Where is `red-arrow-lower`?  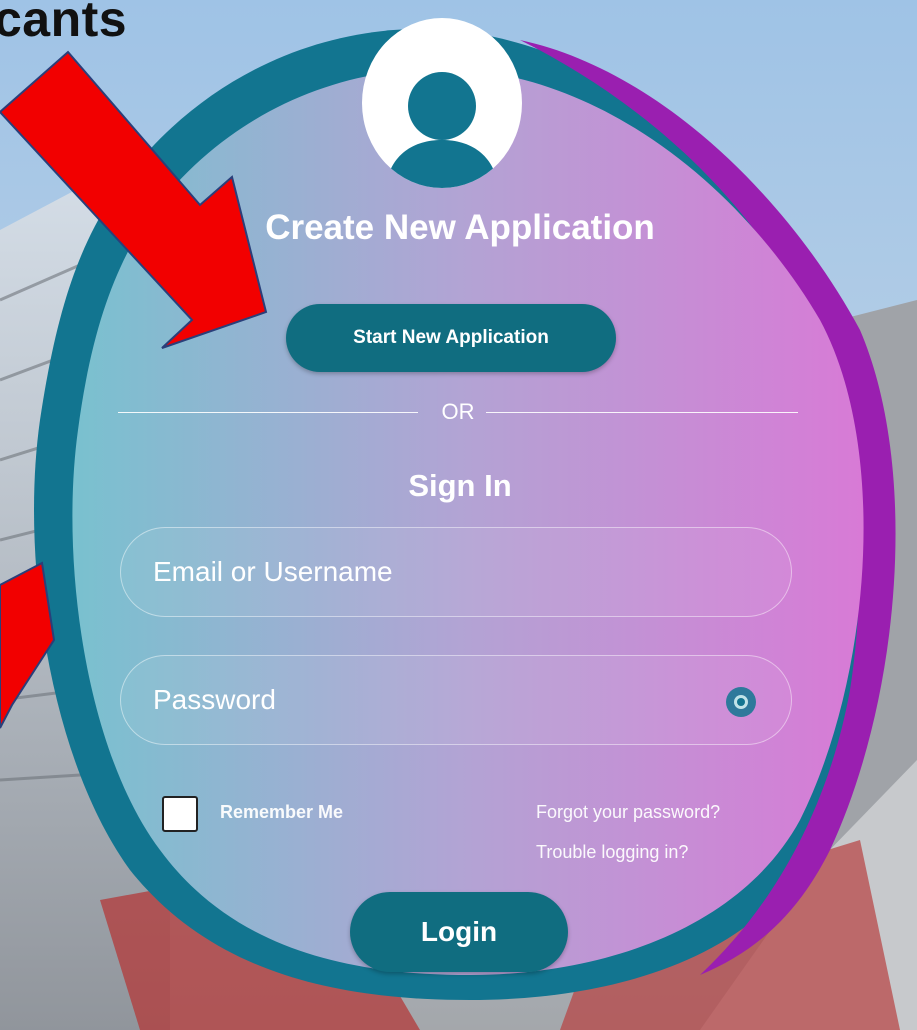 red-arrow-lower is located at coordinates (28, 645).